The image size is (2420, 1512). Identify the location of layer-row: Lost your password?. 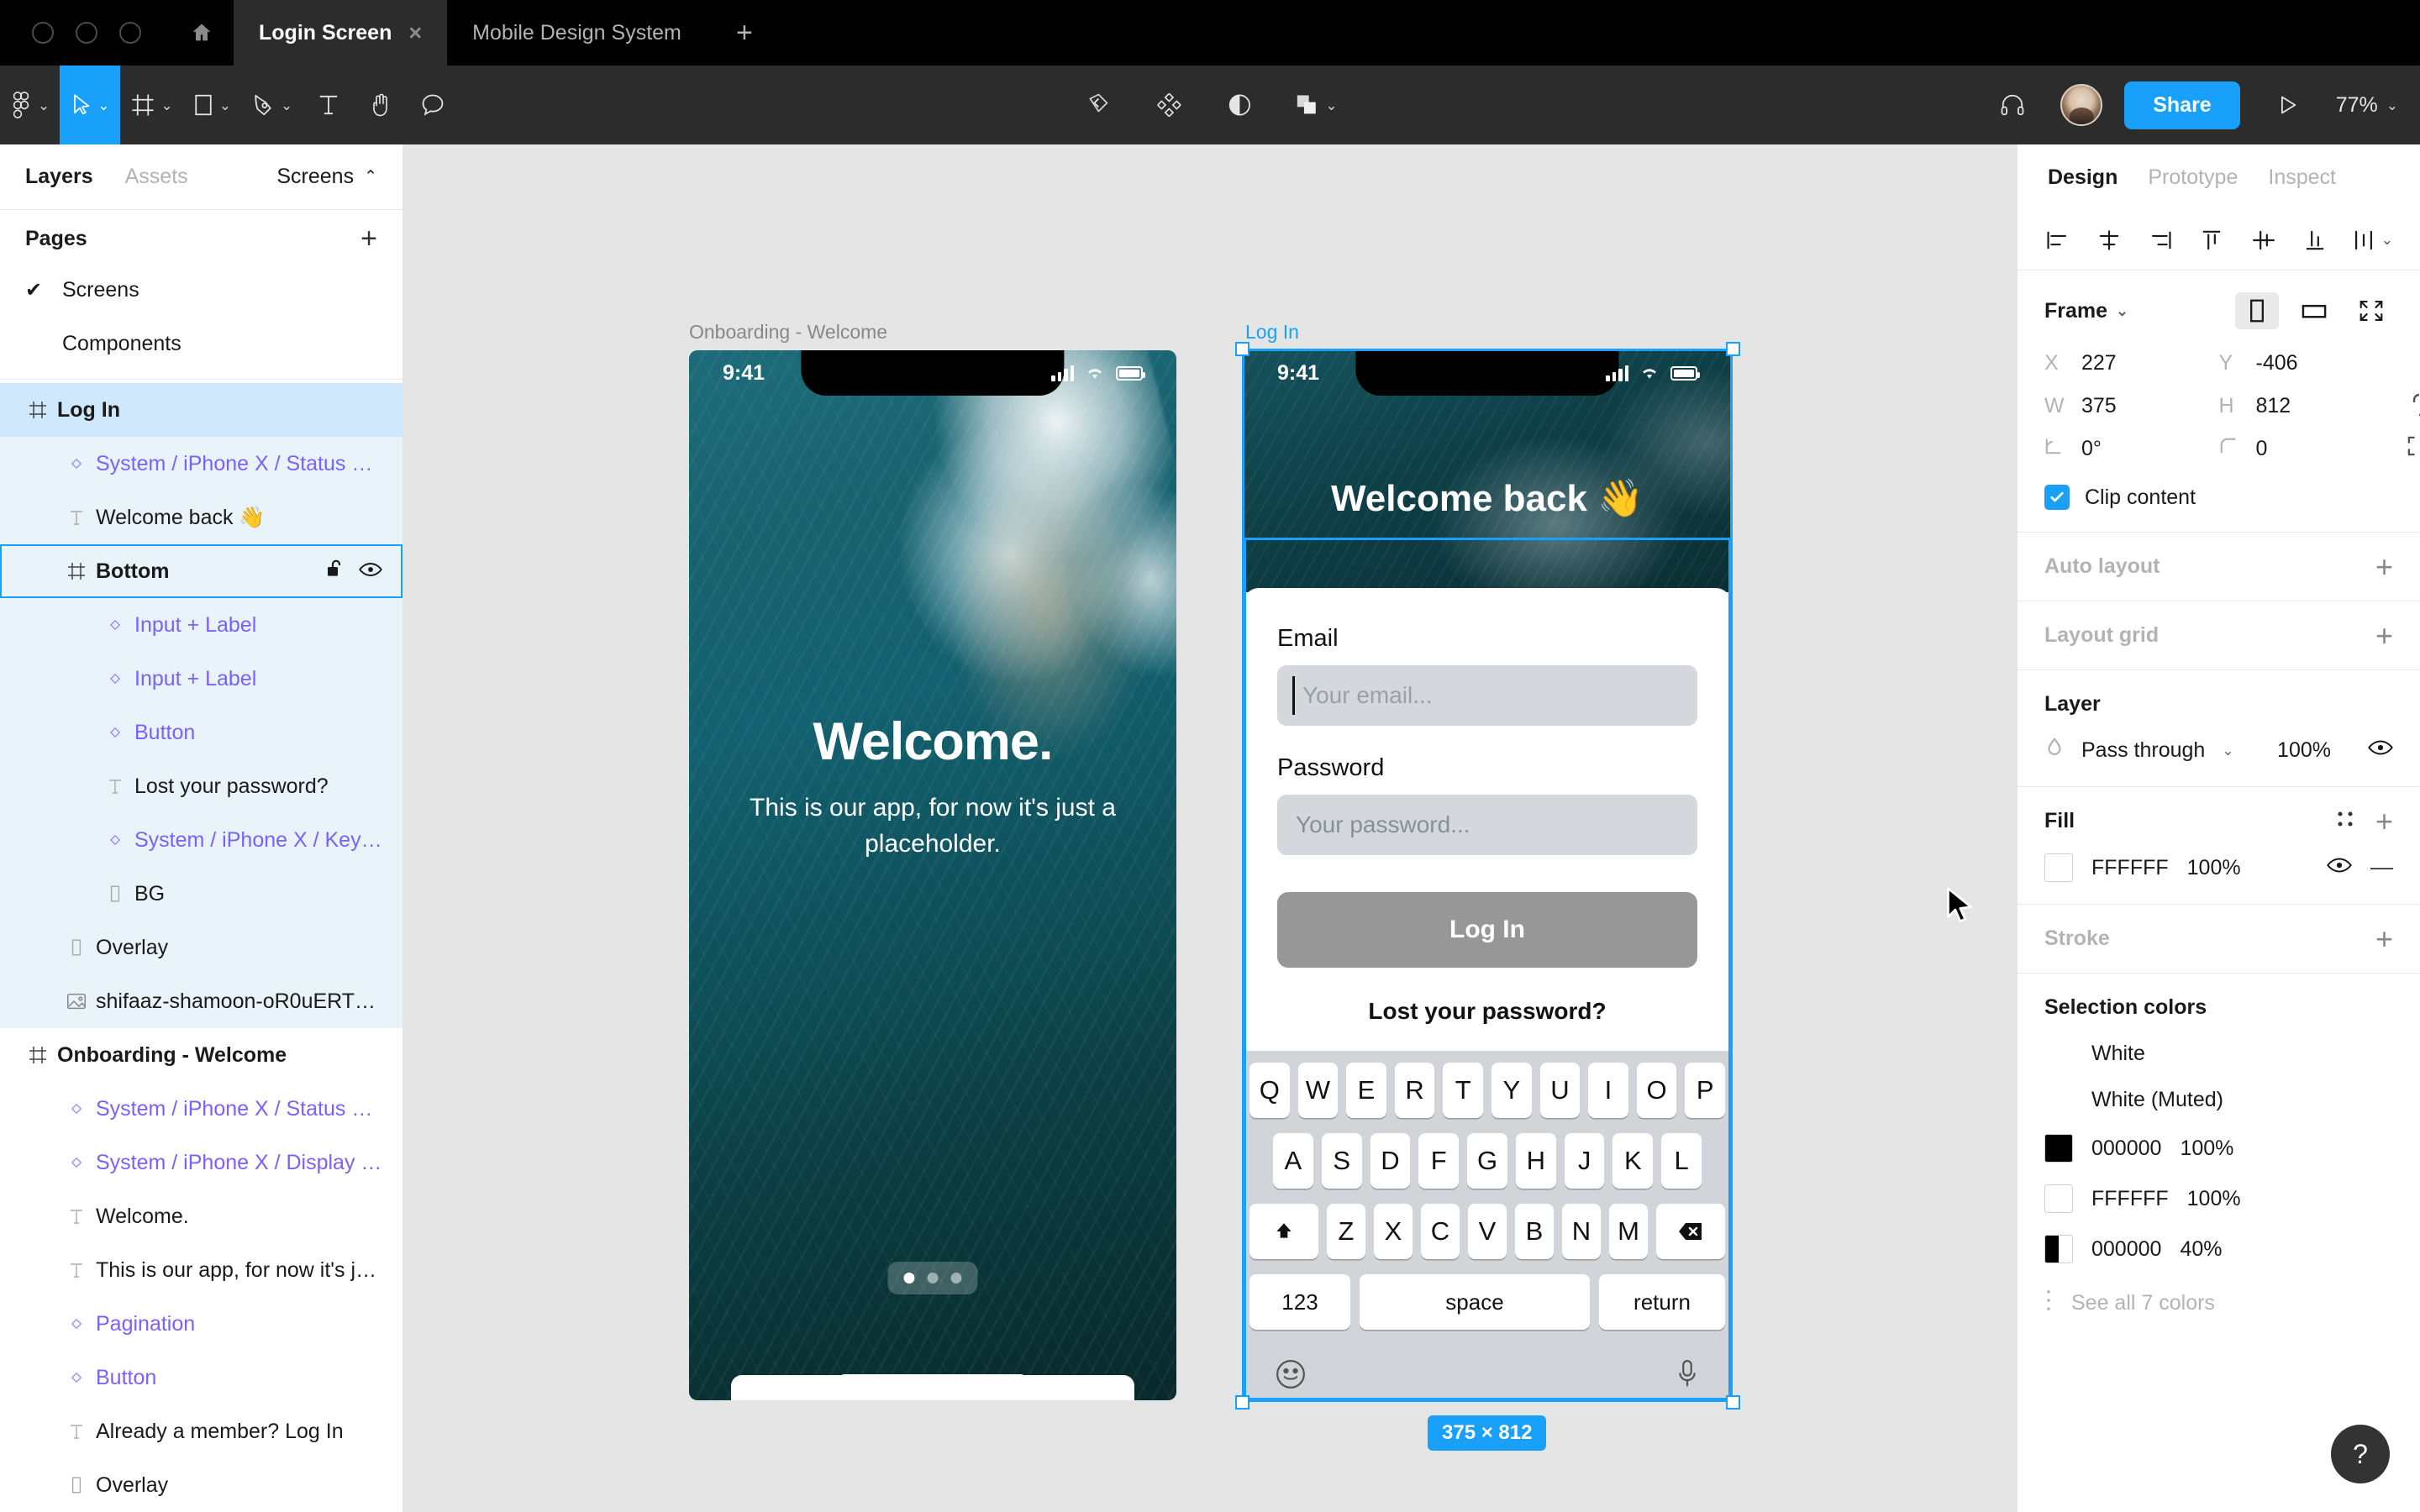
(201, 786).